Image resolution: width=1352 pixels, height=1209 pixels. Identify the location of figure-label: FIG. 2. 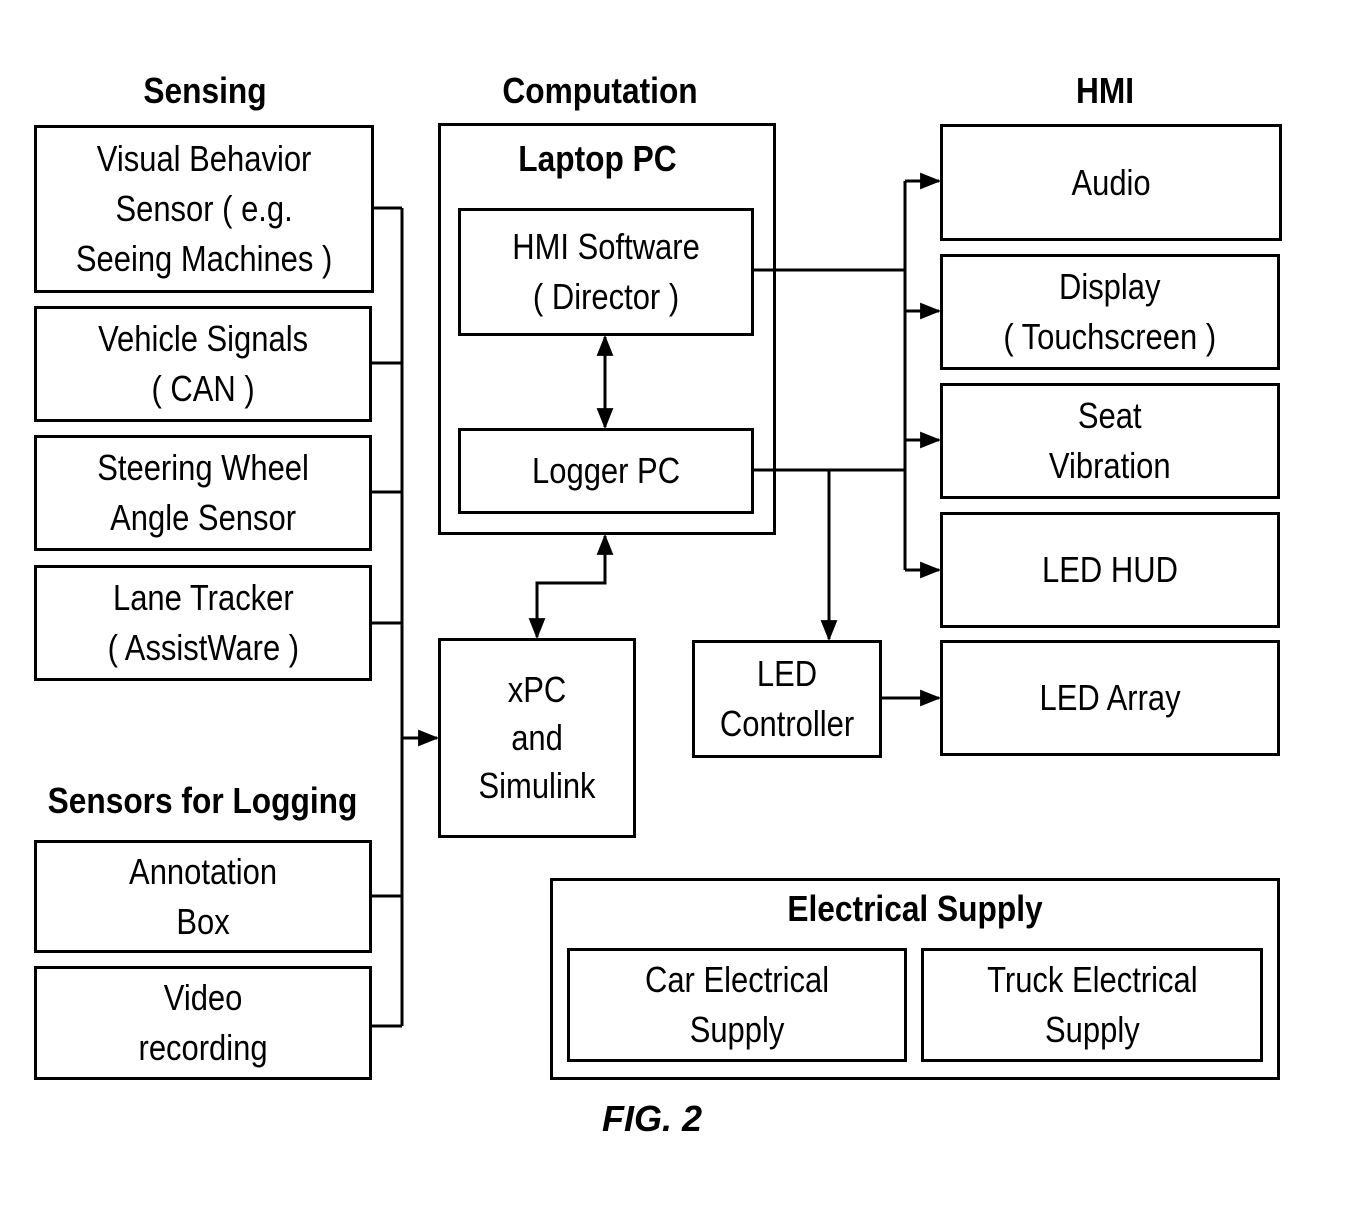
(652, 1118).